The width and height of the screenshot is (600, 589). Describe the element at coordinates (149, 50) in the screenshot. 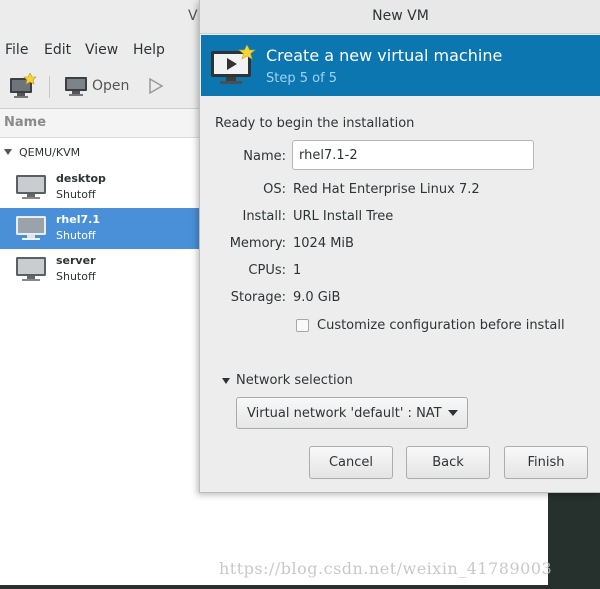

I see `menu-help: Help` at that location.